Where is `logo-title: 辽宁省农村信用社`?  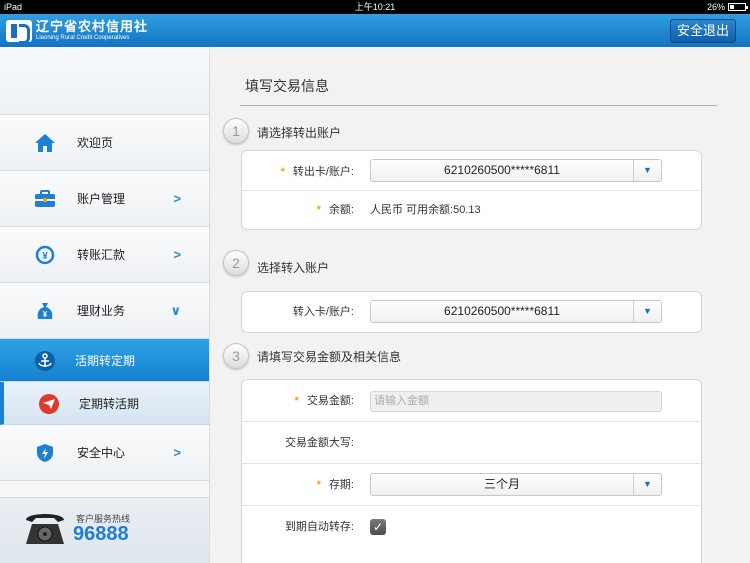
logo-title: 辽宁省农村信用社 is located at coordinates (92, 26).